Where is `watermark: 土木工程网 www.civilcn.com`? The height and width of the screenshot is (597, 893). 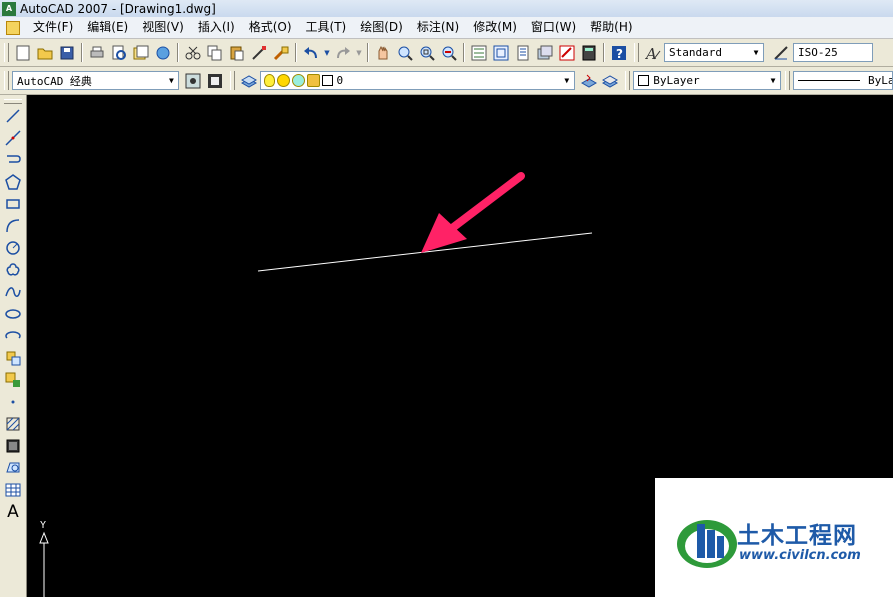
watermark: 土木工程网 www.civilcn.com is located at coordinates (774, 537).